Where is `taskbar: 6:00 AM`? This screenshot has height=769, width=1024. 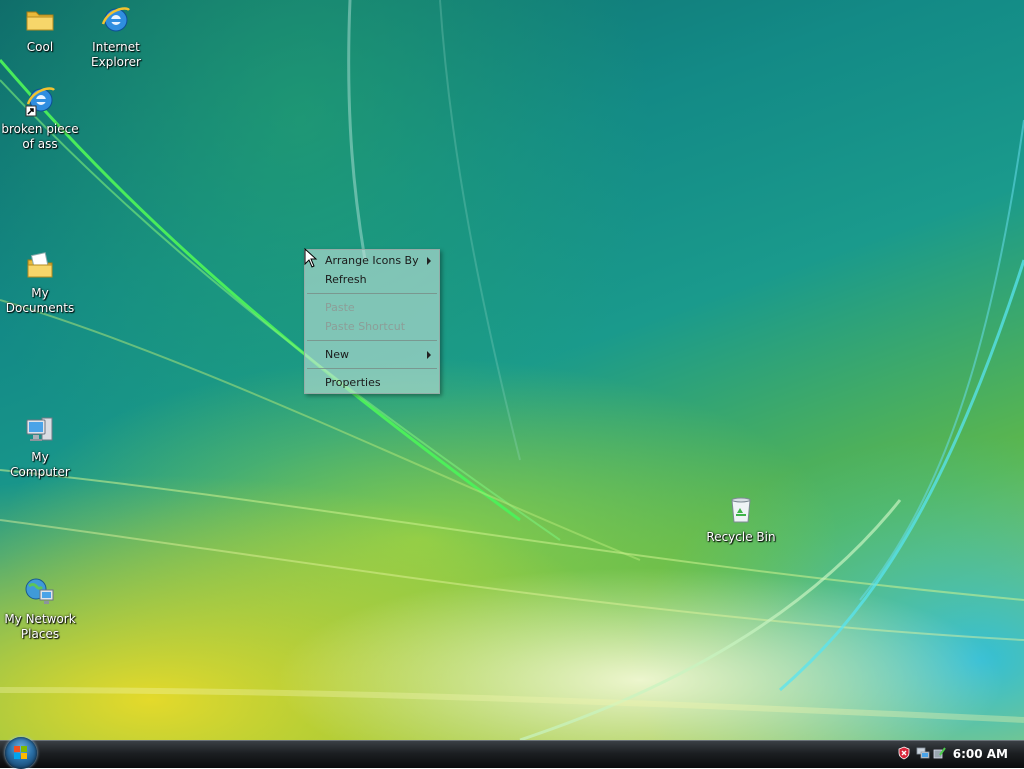
taskbar: 6:00 AM is located at coordinates (512, 753).